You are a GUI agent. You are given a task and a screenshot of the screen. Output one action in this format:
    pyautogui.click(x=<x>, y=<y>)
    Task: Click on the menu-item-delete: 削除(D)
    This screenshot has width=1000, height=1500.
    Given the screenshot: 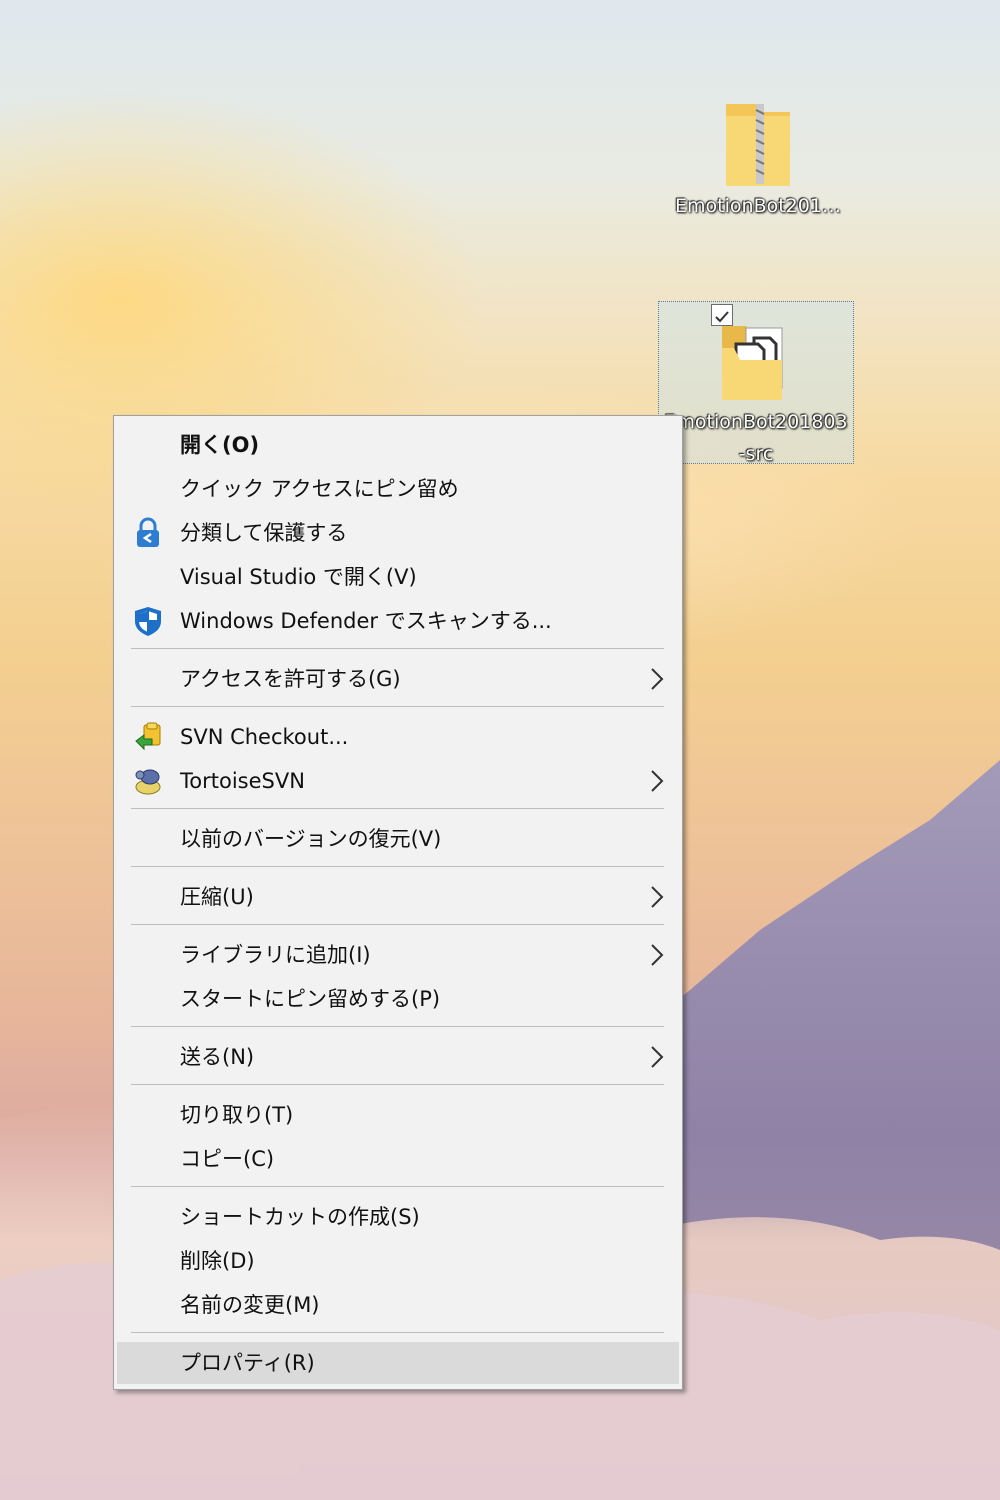 What is the action you would take?
    pyautogui.click(x=398, y=1261)
    